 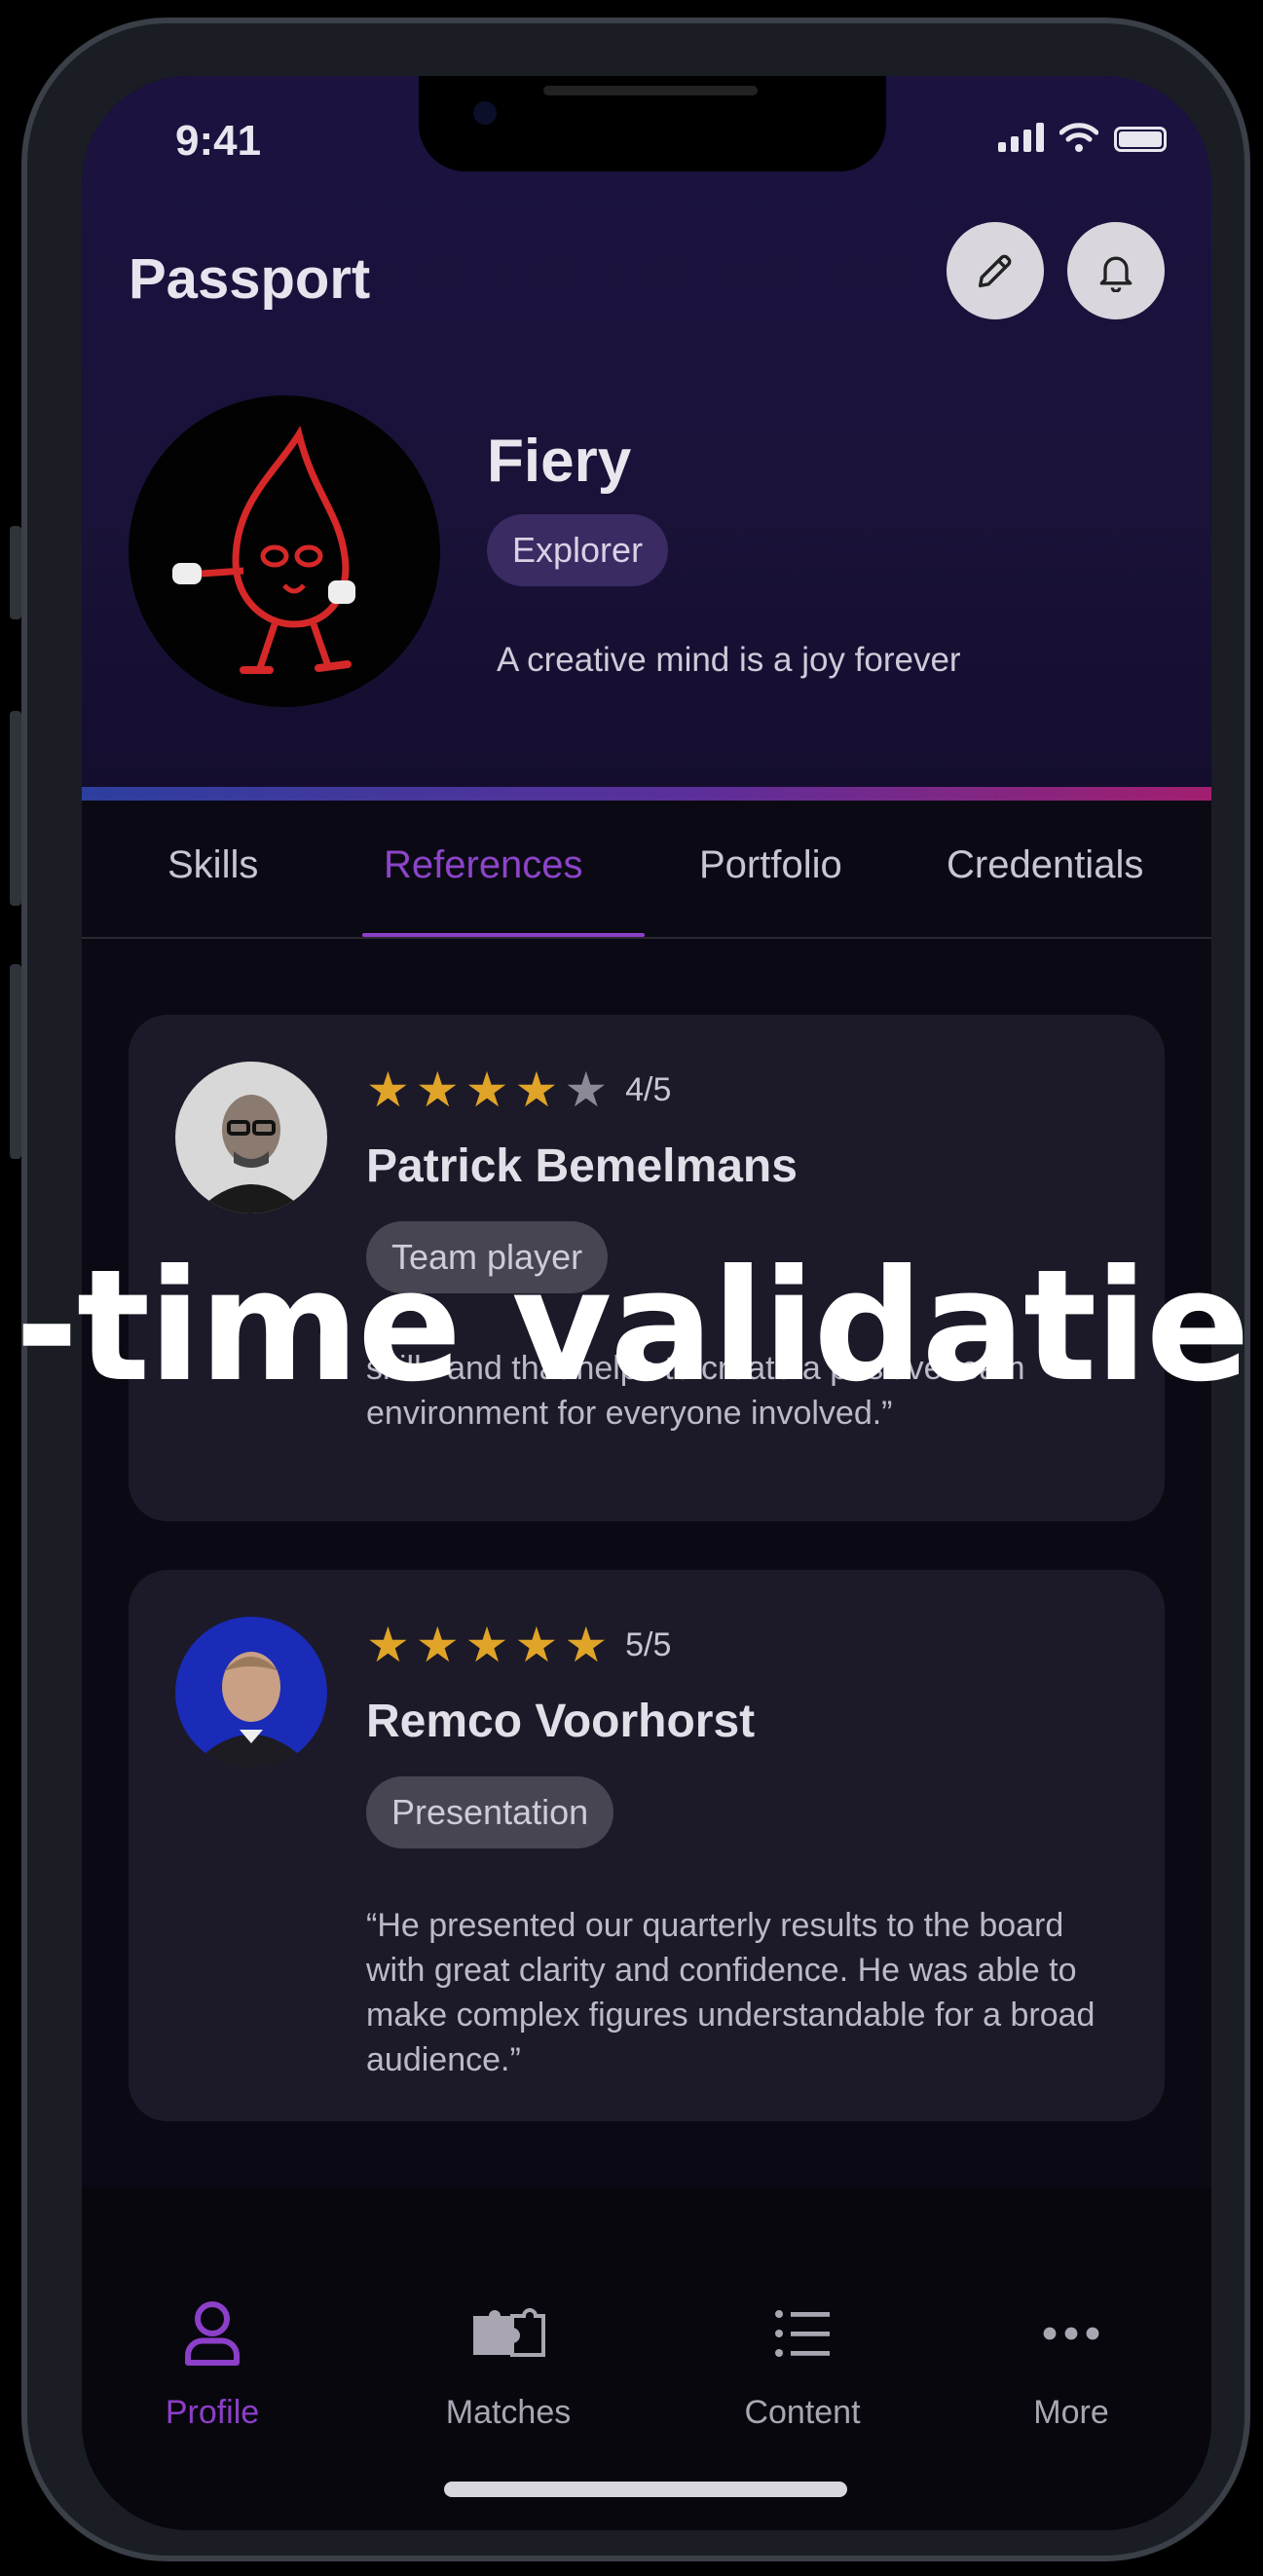 I want to click on overlay-caption: -time validatie, so click(x=632, y=1326).